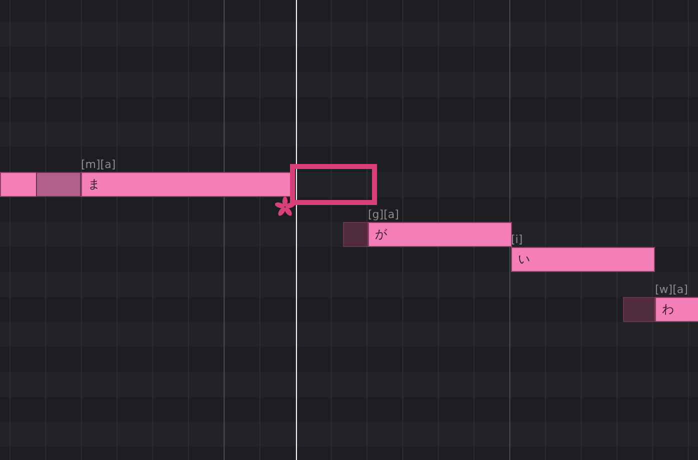 Image resolution: width=698 pixels, height=460 pixels. What do you see at coordinates (98, 165) in the screenshot?
I see `phoneme-label: [m][a]` at bounding box center [98, 165].